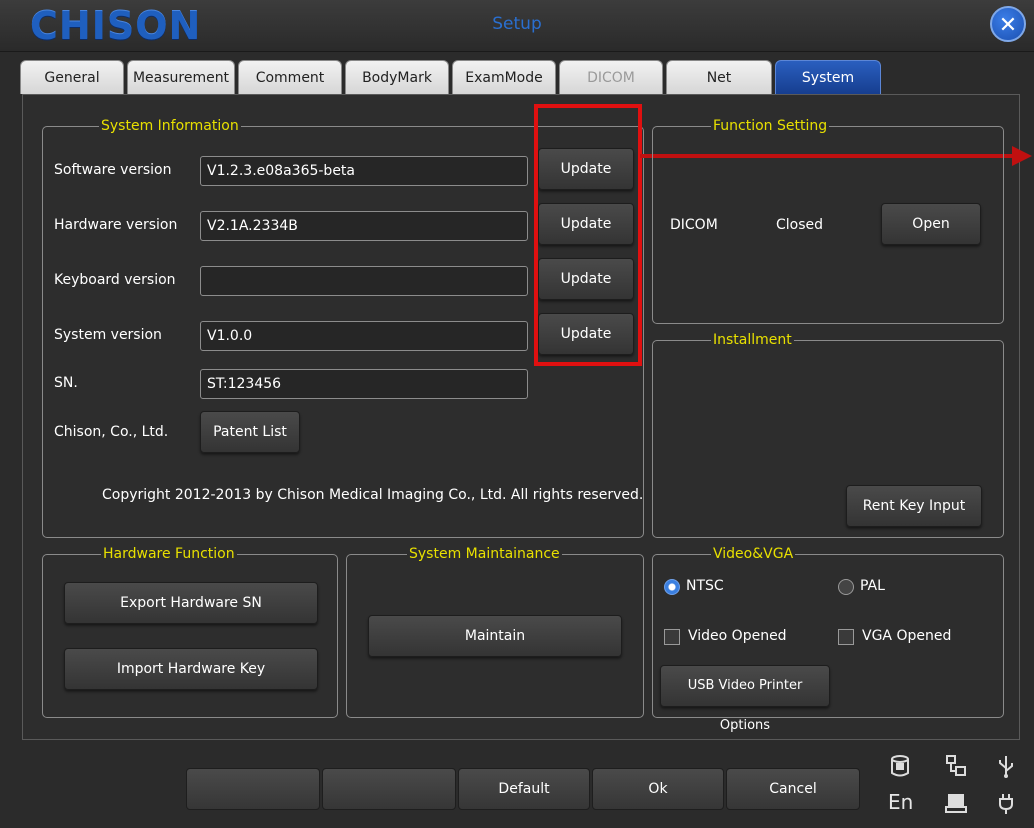 The width and height of the screenshot is (1034, 828). What do you see at coordinates (793, 789) in the screenshot?
I see `cancel-button: Cancel` at bounding box center [793, 789].